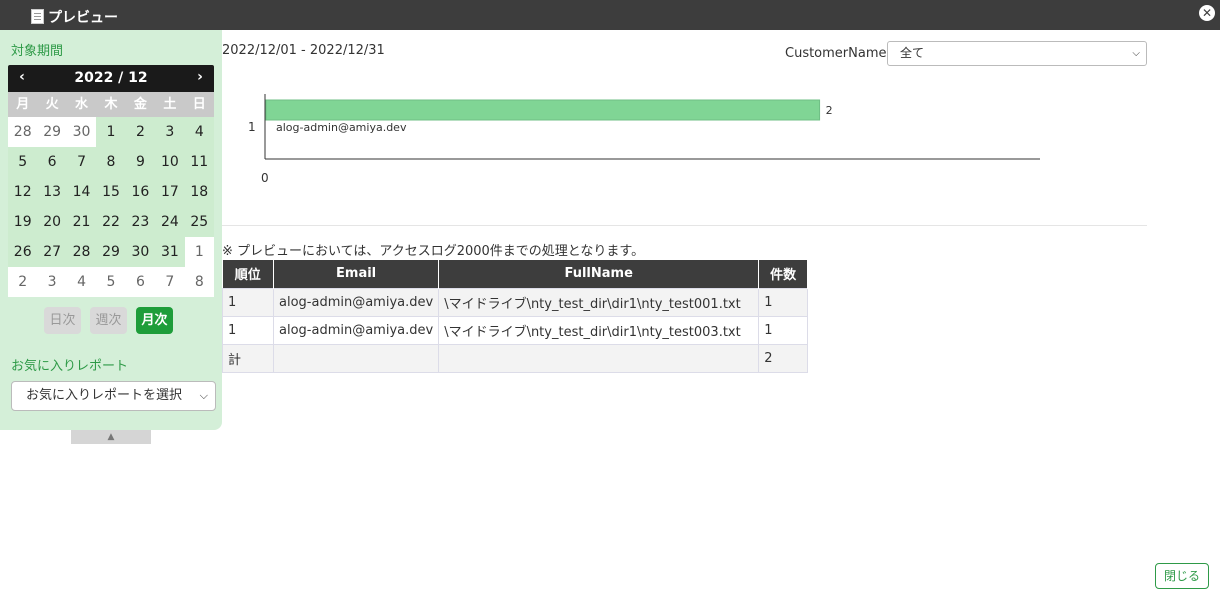 This screenshot has width=1220, height=595. What do you see at coordinates (111, 282) in the screenshot?
I see `calendar-day-other-month: 5` at bounding box center [111, 282].